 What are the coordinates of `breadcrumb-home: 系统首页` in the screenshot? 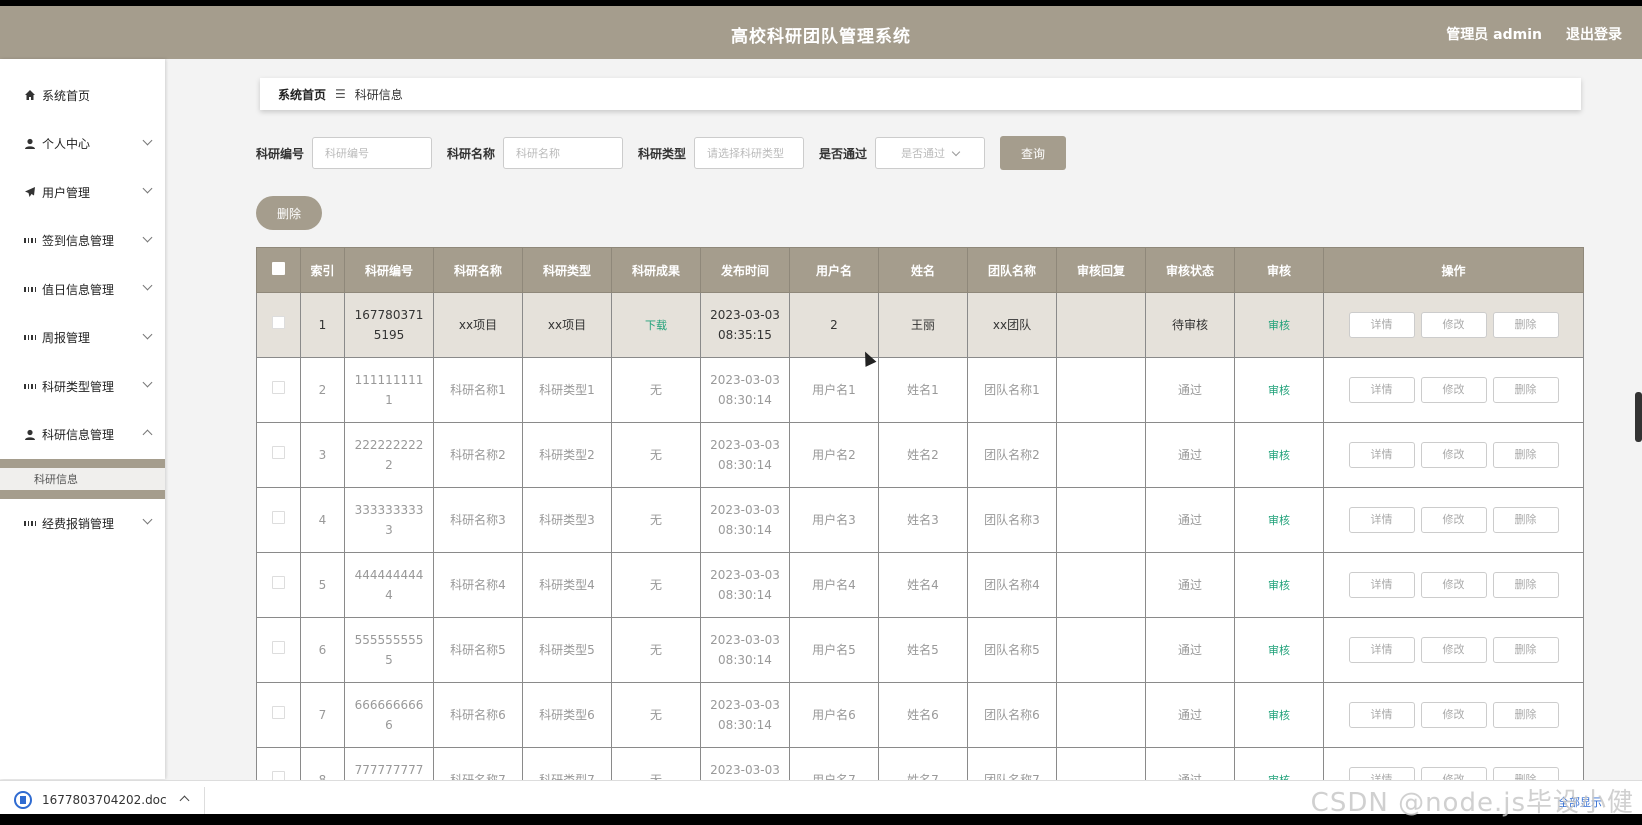 It's located at (302, 94).